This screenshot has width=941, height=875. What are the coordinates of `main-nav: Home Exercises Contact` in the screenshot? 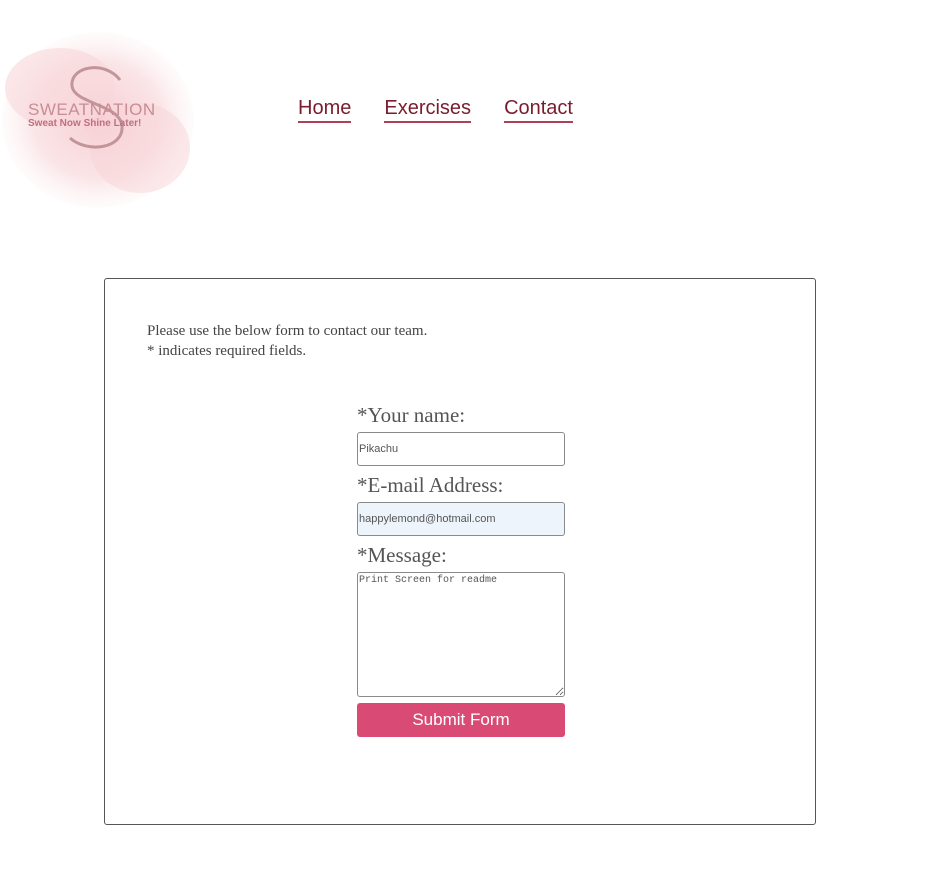 It's located at (435, 109).